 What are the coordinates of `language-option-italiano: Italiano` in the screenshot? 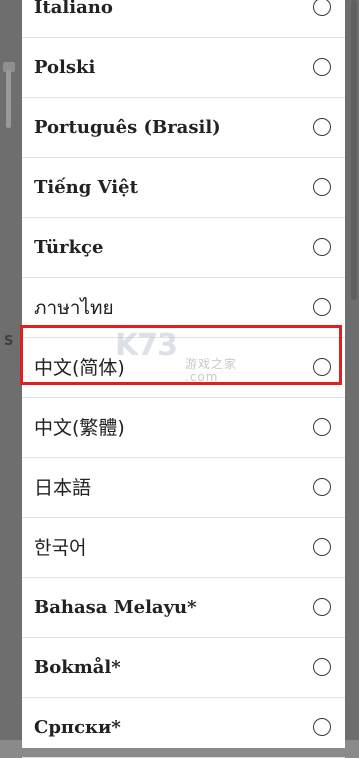 It's located at (183, 19).